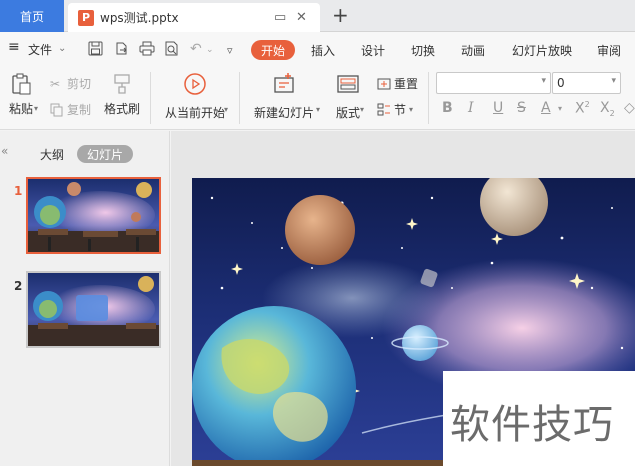 This screenshot has height=466, width=635. I want to click on font-color-dropdown-icon: ▾, so click(560, 108).